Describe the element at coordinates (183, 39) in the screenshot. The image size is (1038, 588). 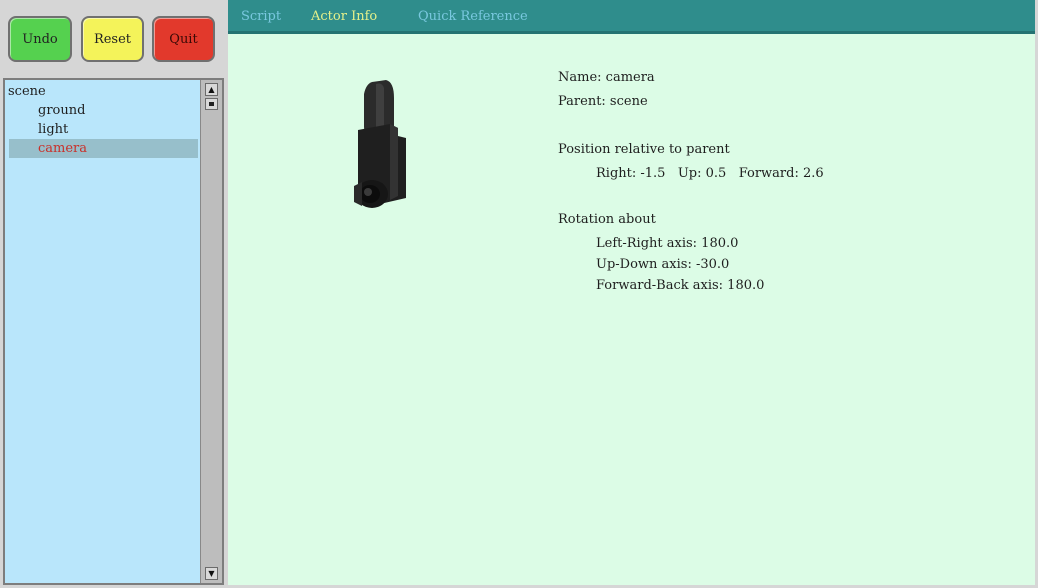
I see `quit-button: Quit` at that location.